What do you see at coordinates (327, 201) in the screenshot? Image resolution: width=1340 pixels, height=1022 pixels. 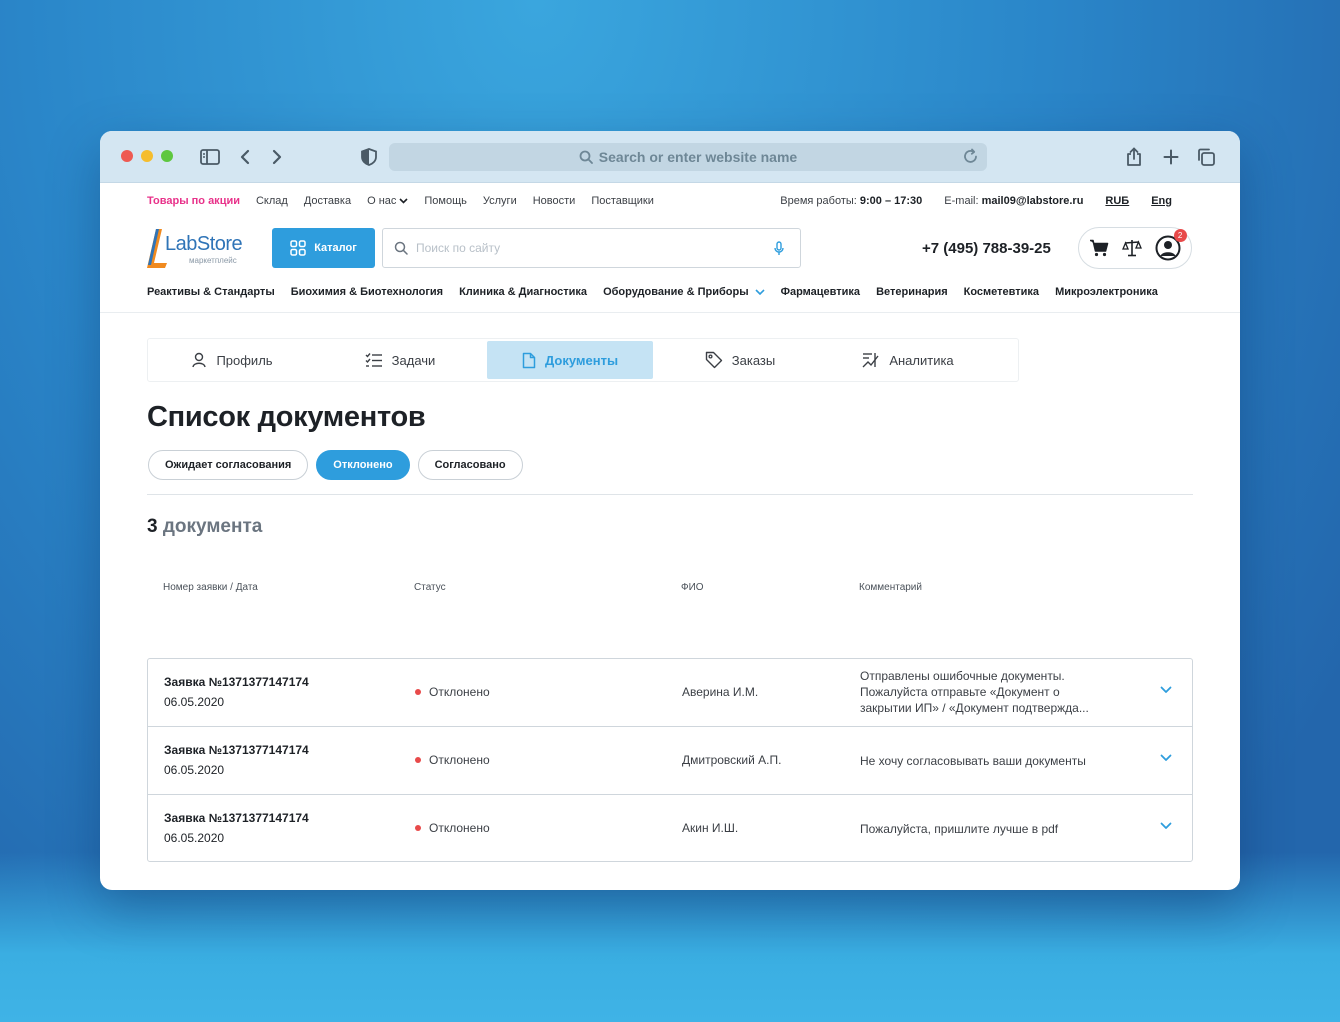 I see `topnav-link-delivery: Доставка` at bounding box center [327, 201].